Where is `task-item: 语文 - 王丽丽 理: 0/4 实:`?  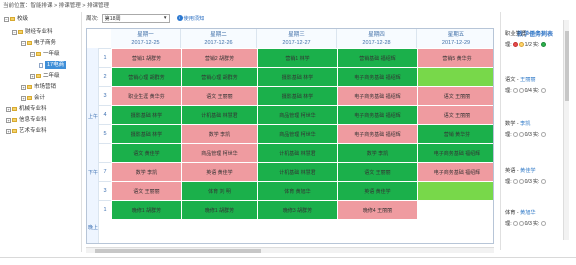
task-item: 语文 - 王丽丽 理: 0/4 实: is located at coordinates (537, 85).